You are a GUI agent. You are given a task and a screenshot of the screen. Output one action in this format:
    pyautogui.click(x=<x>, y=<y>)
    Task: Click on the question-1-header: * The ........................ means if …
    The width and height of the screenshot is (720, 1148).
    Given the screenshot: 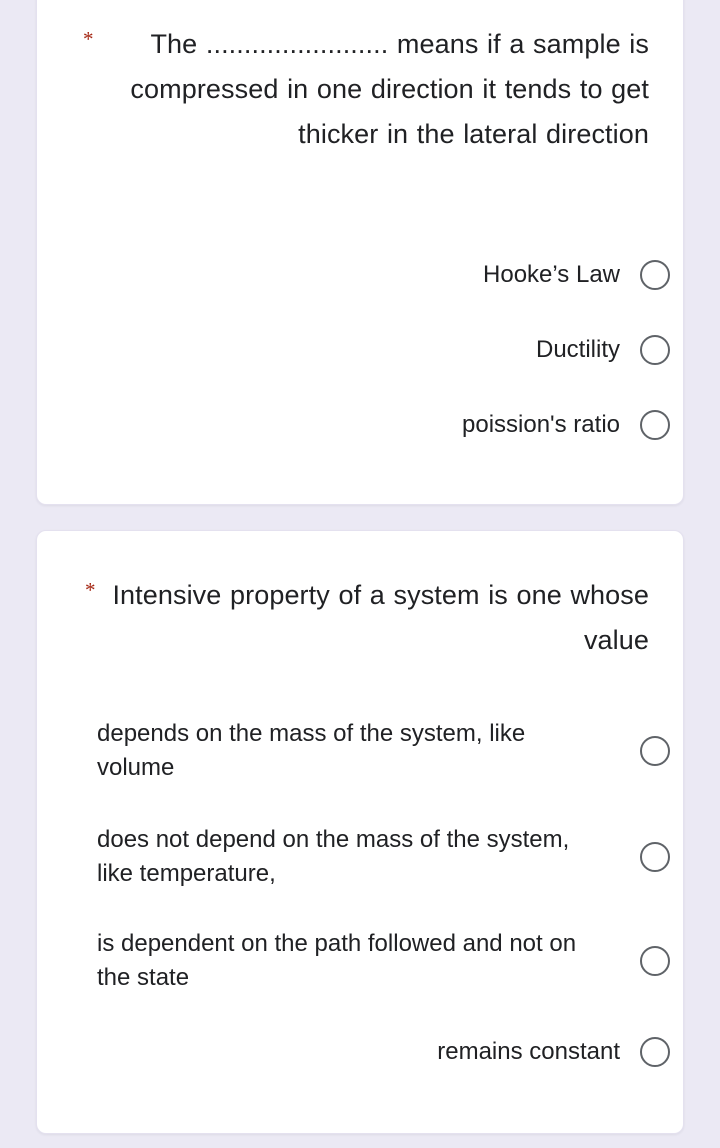 What is the action you would take?
    pyautogui.click(x=366, y=89)
    